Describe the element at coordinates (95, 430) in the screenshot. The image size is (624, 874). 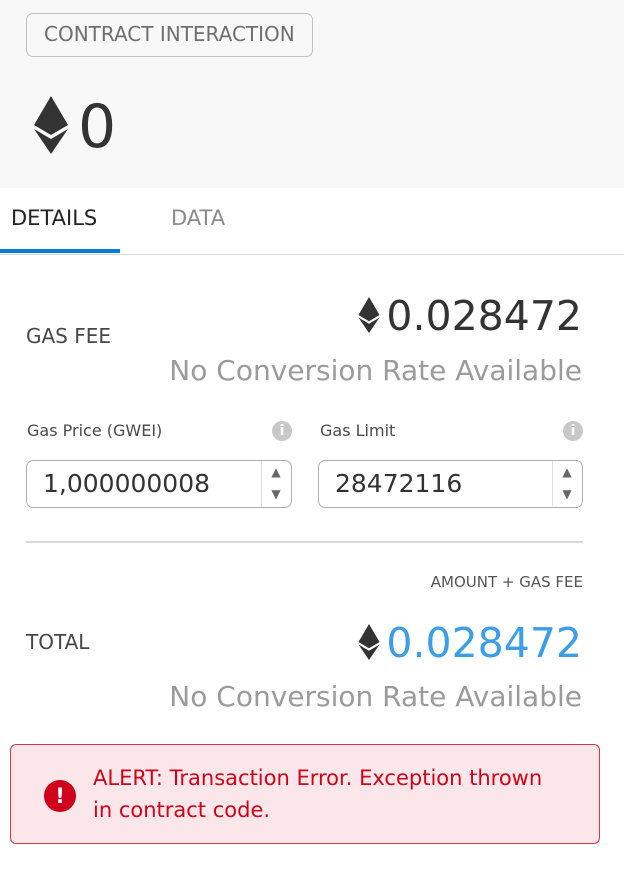
I see `gas-price-label: Gas Price (GWEI)` at that location.